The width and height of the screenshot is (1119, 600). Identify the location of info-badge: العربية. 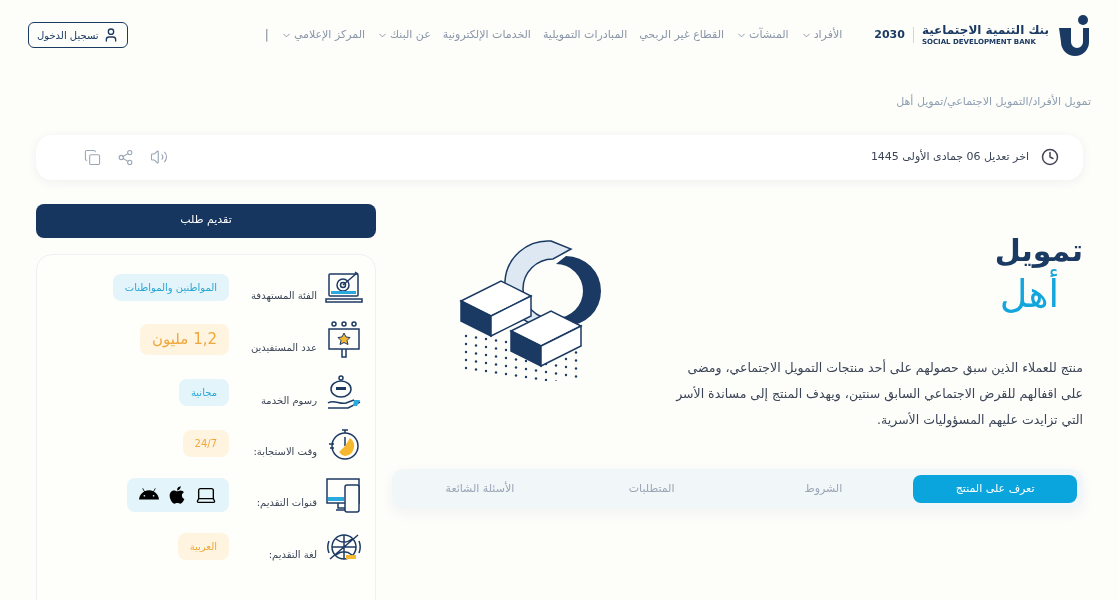
(203, 546).